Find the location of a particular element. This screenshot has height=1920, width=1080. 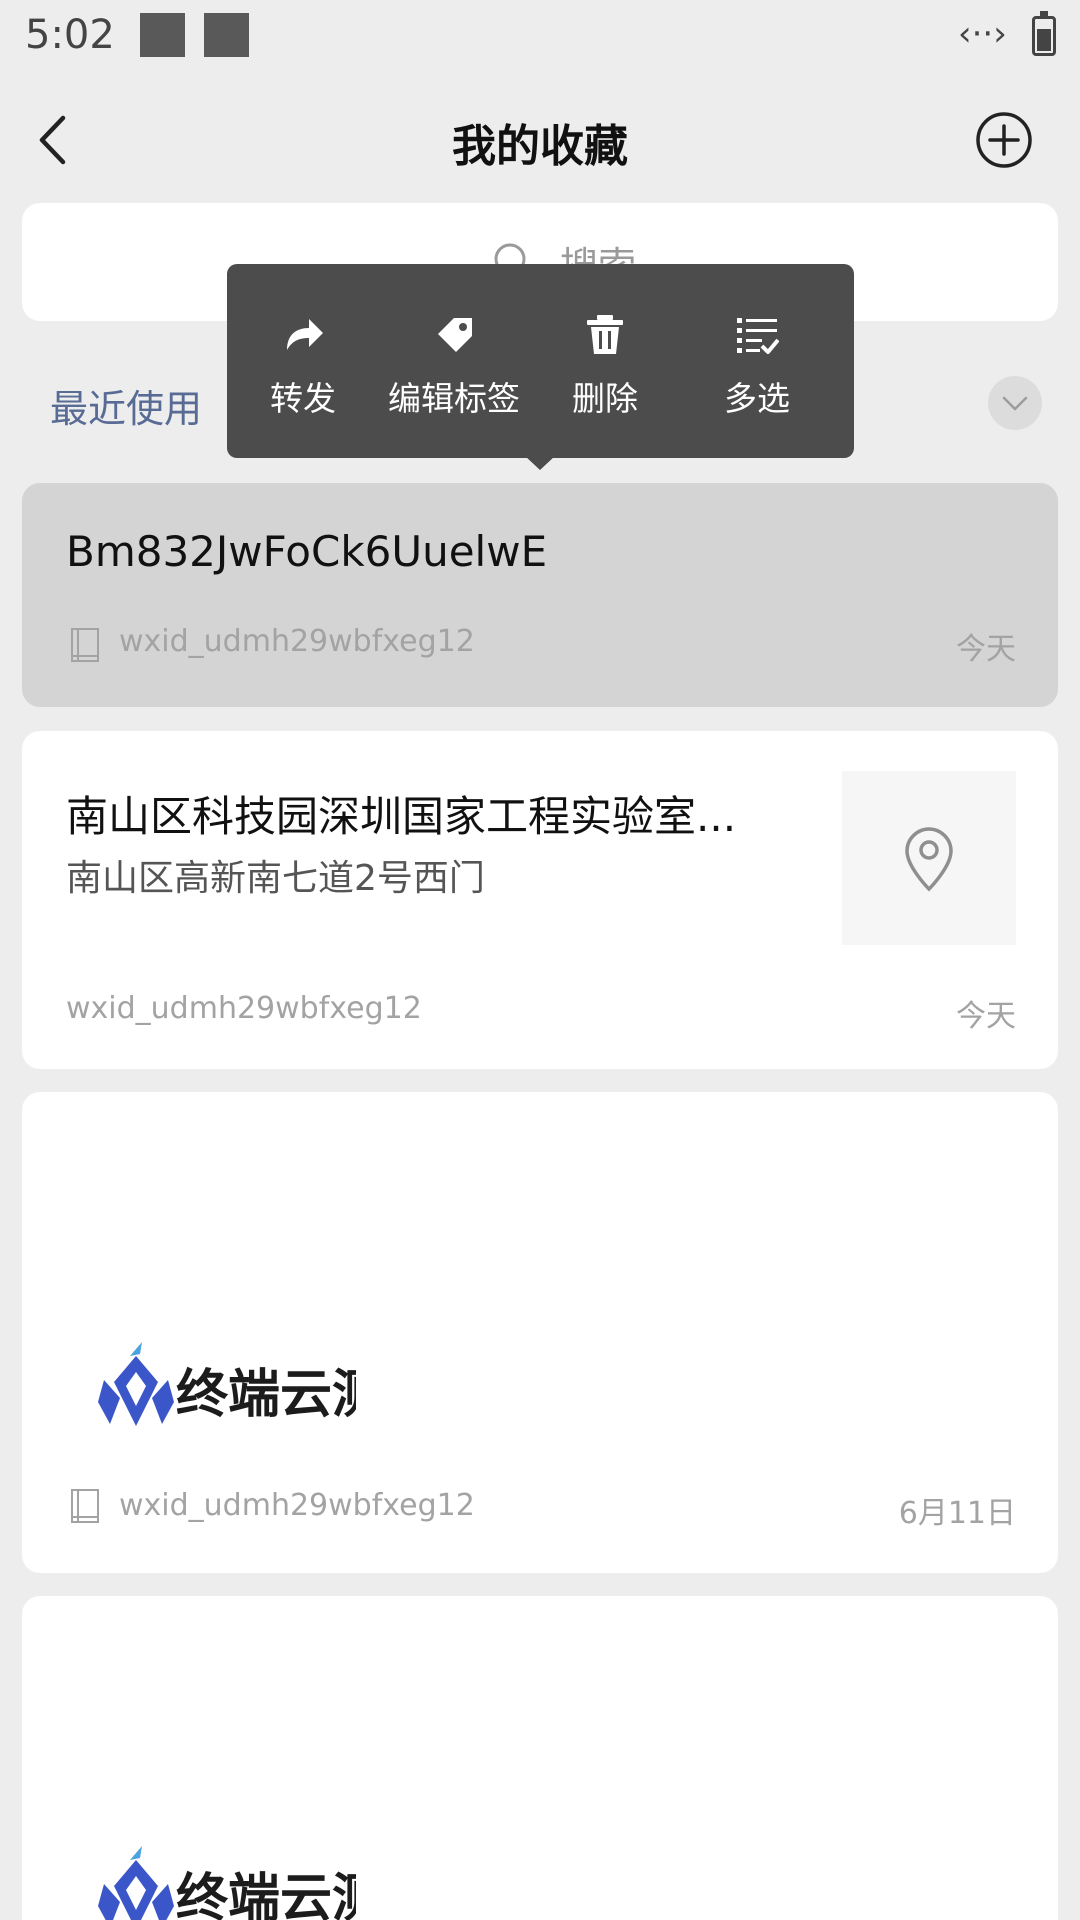

battery-icon is located at coordinates (1044, 33).